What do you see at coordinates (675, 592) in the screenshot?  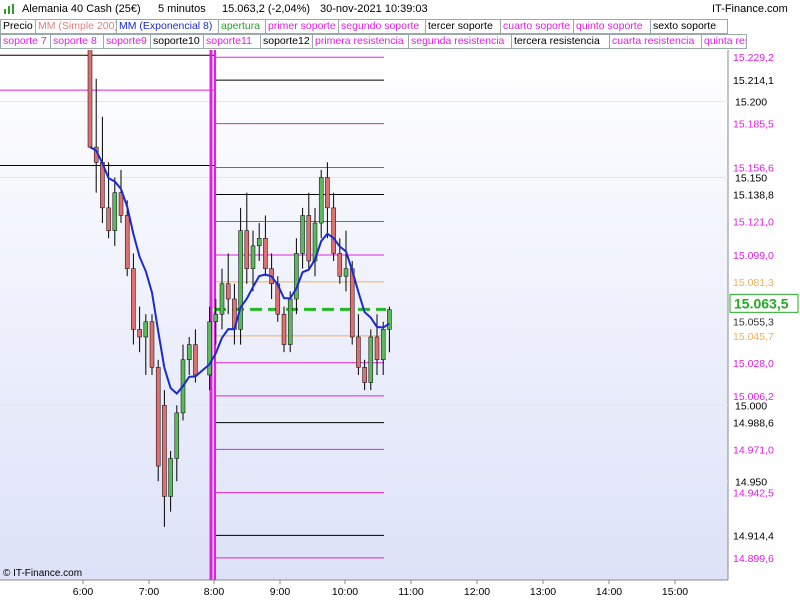 I see `x-tick-label: 15:00` at bounding box center [675, 592].